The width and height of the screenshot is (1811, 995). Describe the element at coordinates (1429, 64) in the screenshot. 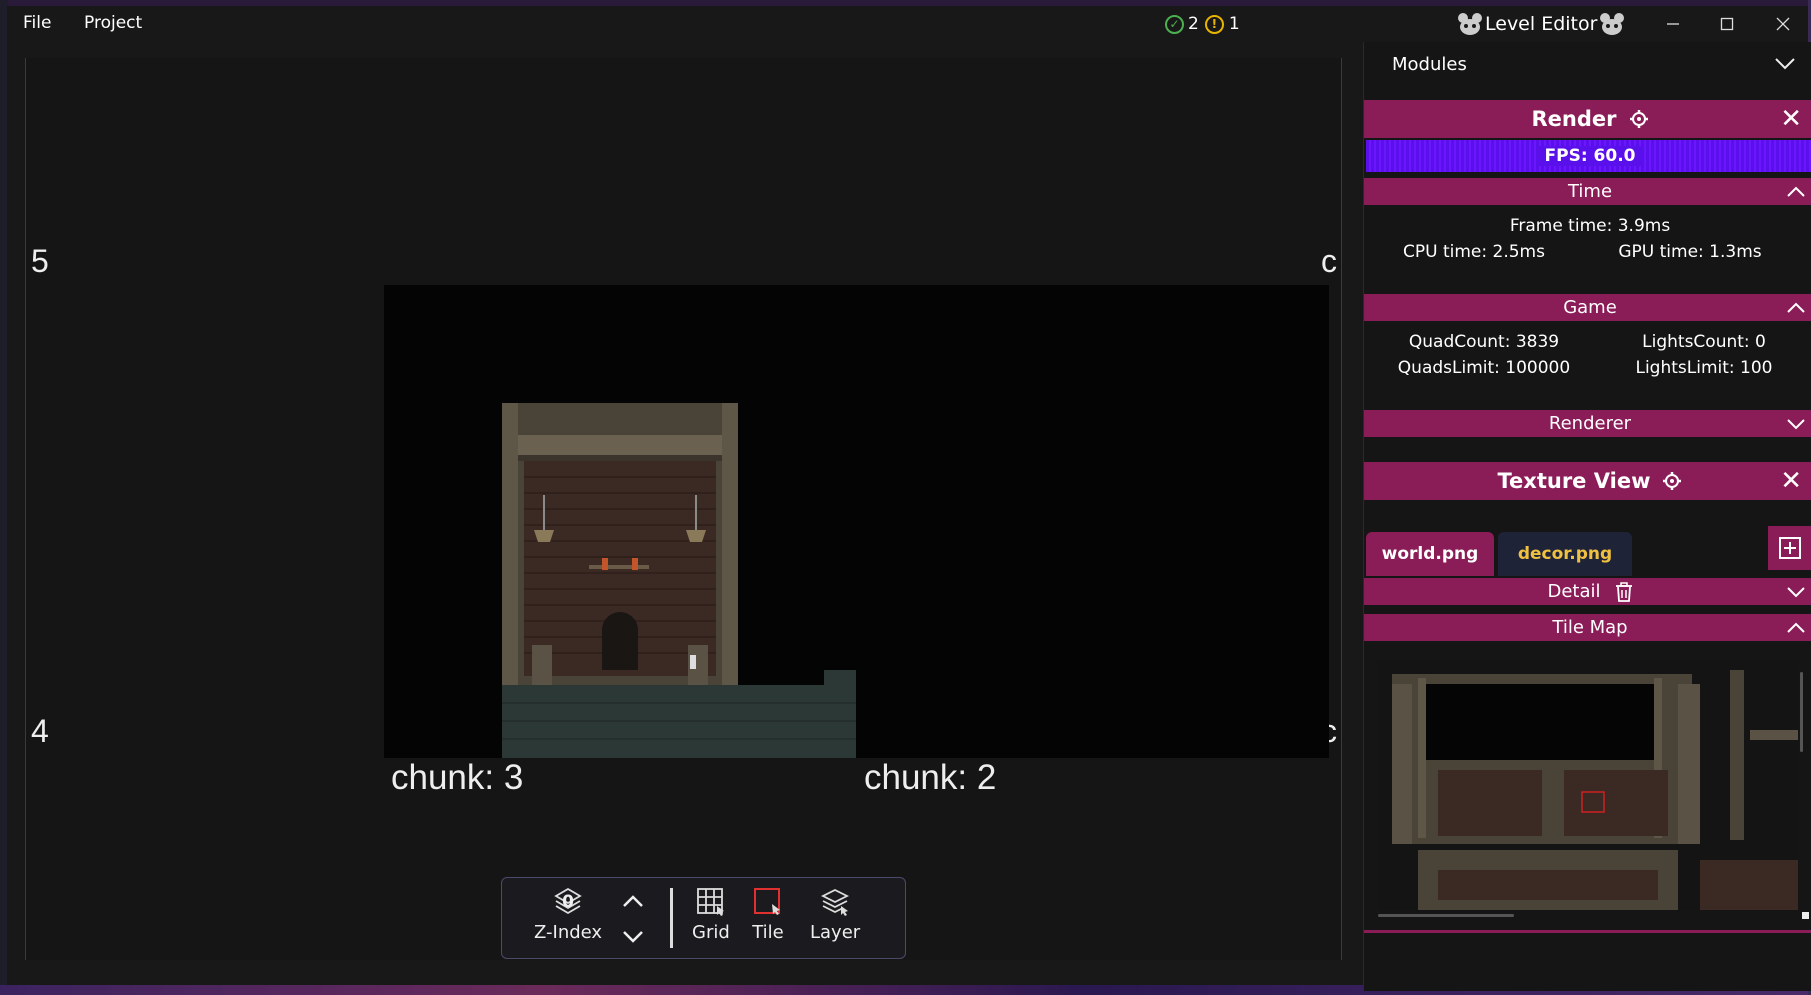

I see `modules-label: Modules` at that location.